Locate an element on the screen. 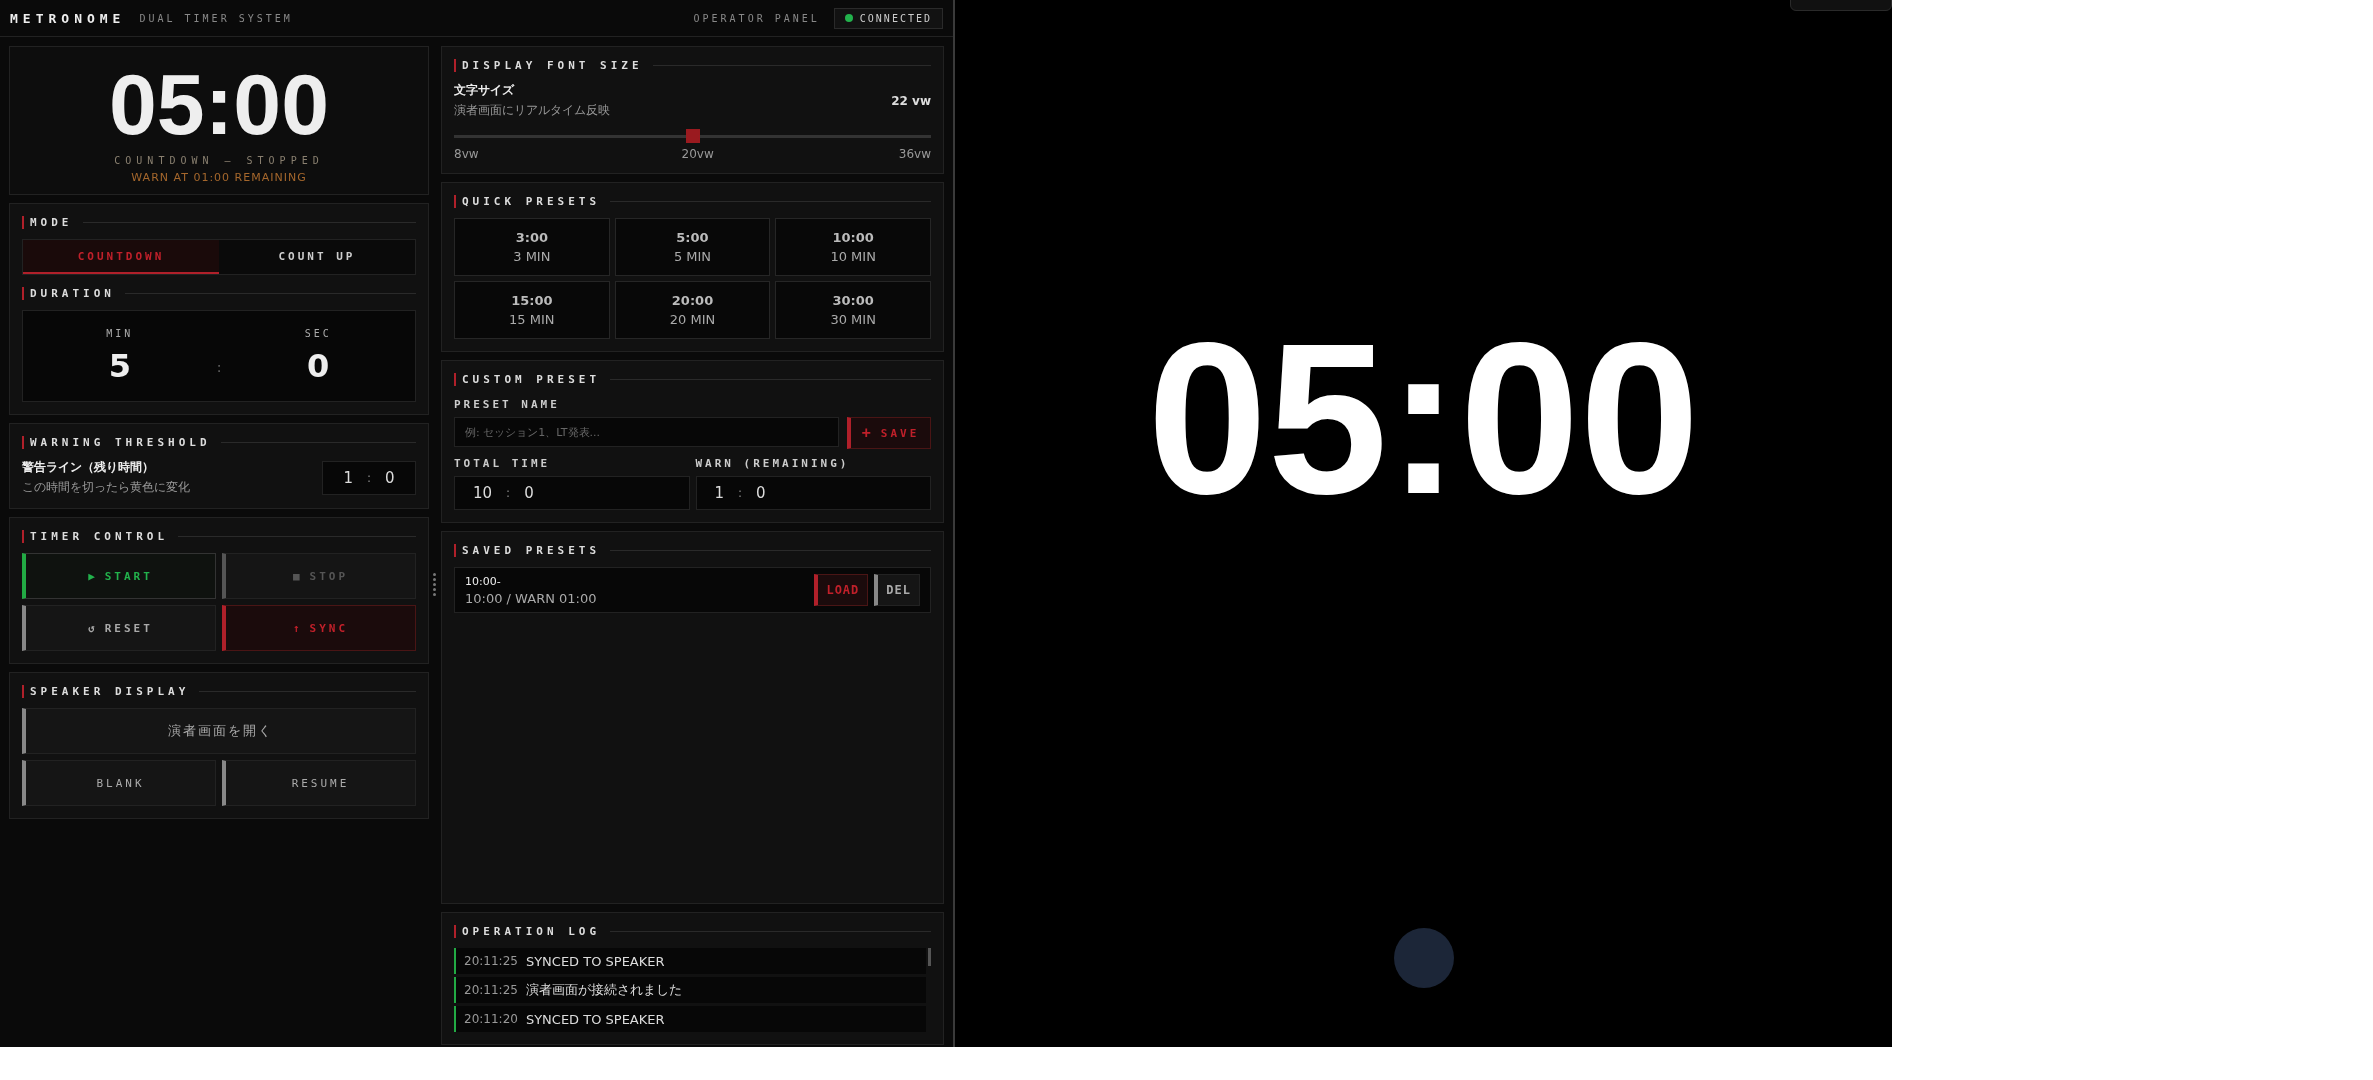 This screenshot has width=2373, height=1080. speaker-timer: 05:00 is located at coordinates (1423, 418).